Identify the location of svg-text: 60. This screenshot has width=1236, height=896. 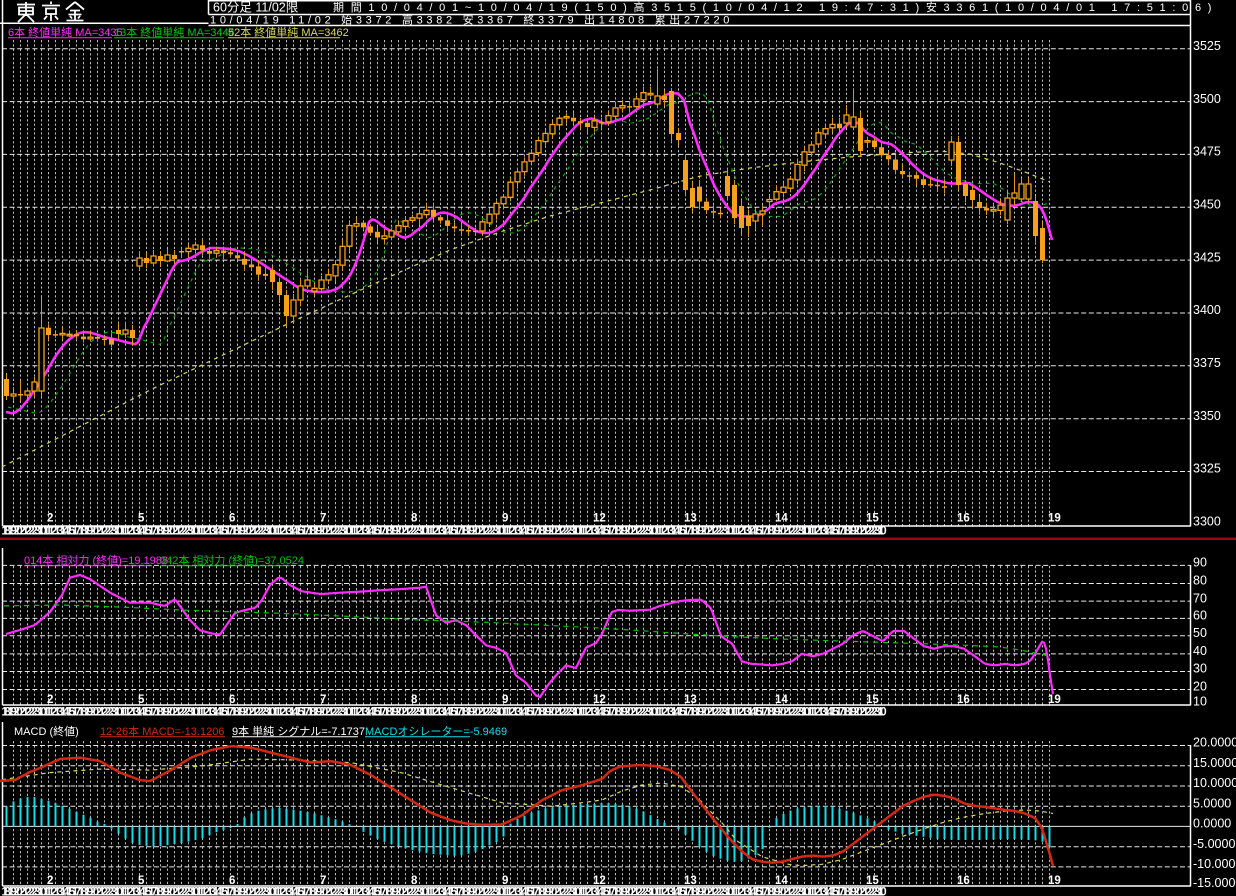
(1200, 616).